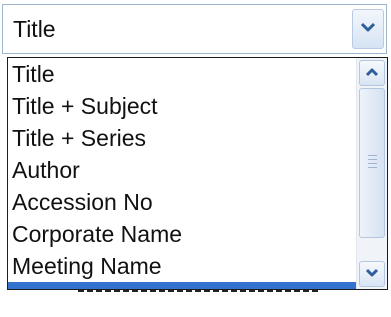 Image resolution: width=391 pixels, height=317 pixels. Describe the element at coordinates (182, 106) in the screenshot. I see `option-title-subject: Title + Subject` at that location.